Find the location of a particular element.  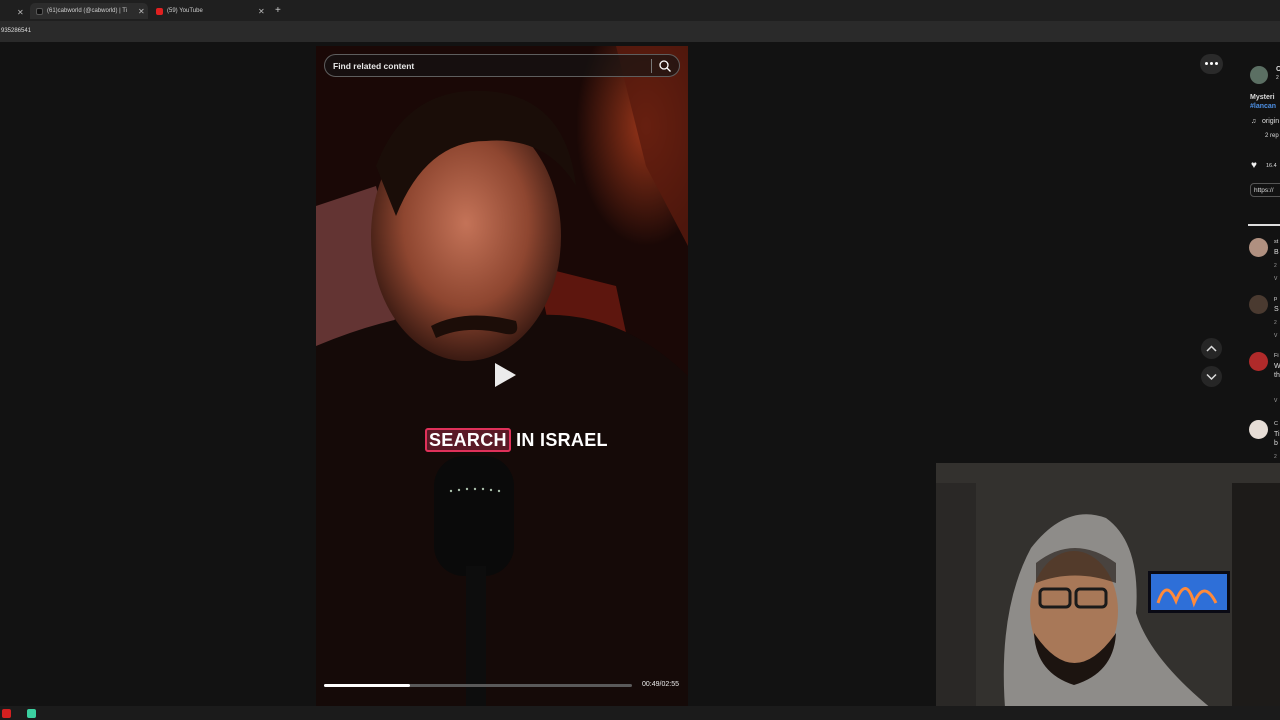

tab-tiktok: (61)cabworld (@cabworld) | Ti ✕ is located at coordinates (89, 11).